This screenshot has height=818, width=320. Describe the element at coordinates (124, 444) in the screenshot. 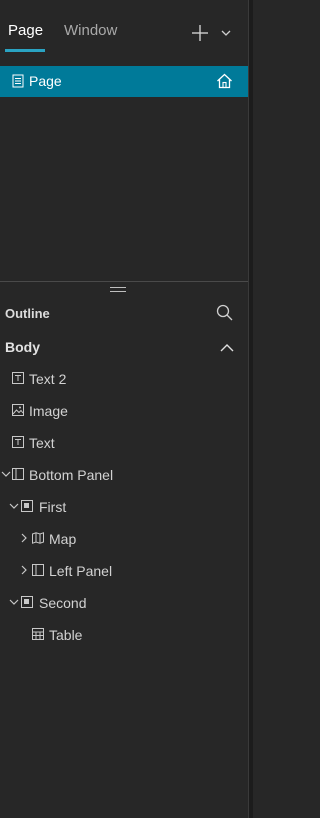

I see `outline-item: Text` at that location.